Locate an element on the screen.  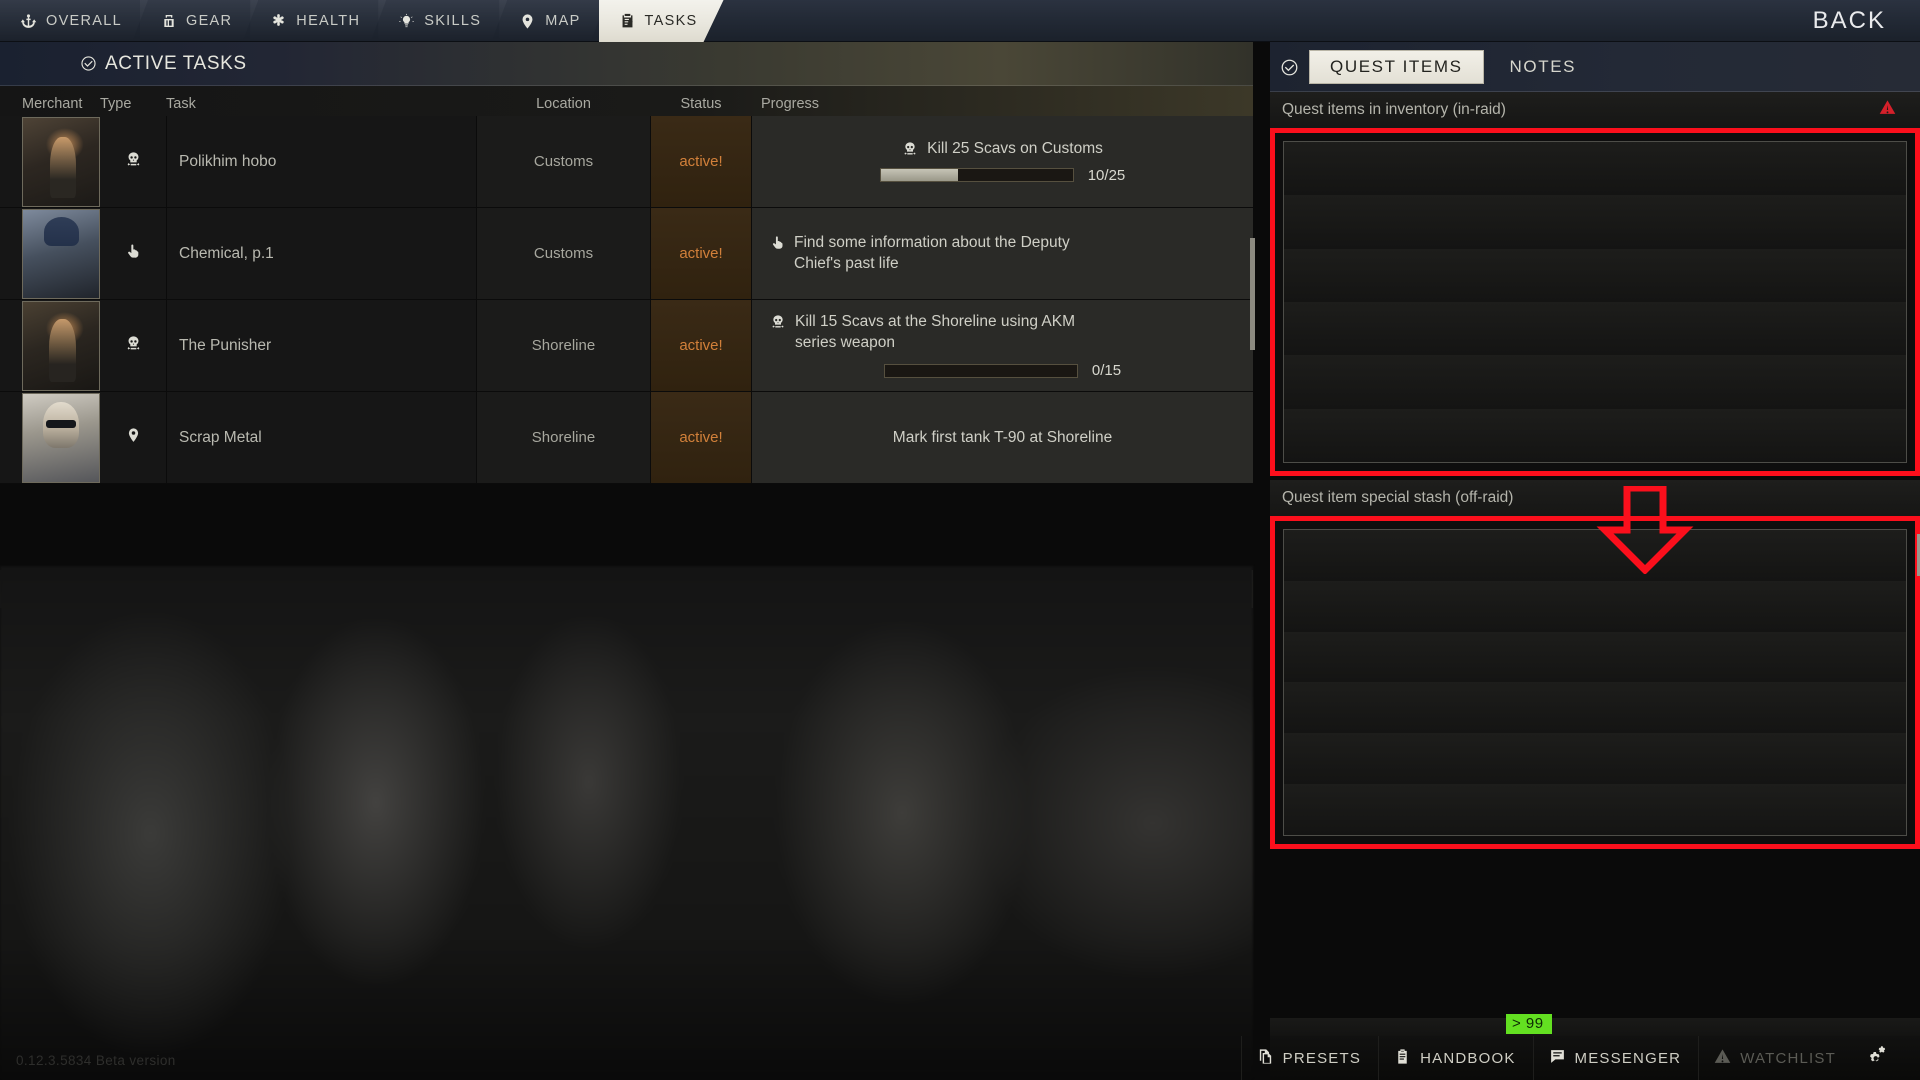
tab-health: HEALTH is located at coordinates (318, 21).